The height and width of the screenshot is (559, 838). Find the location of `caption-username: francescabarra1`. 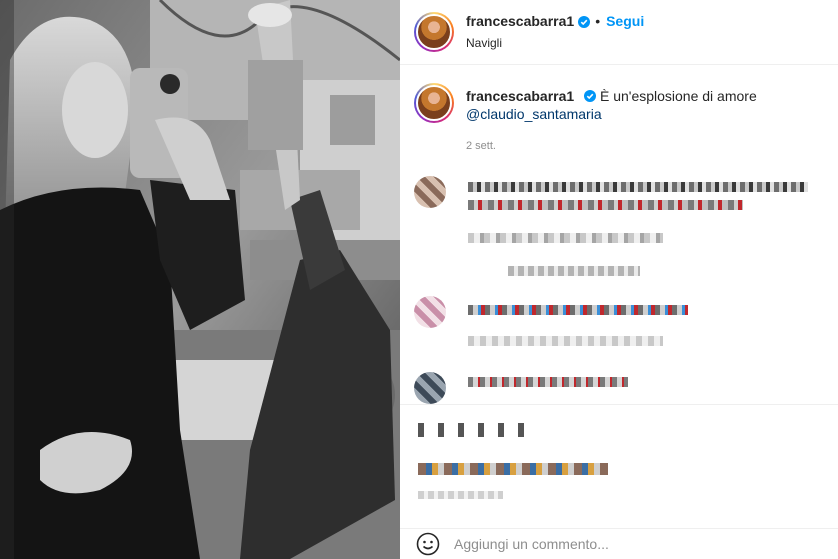

caption-username: francescabarra1 is located at coordinates (520, 96).